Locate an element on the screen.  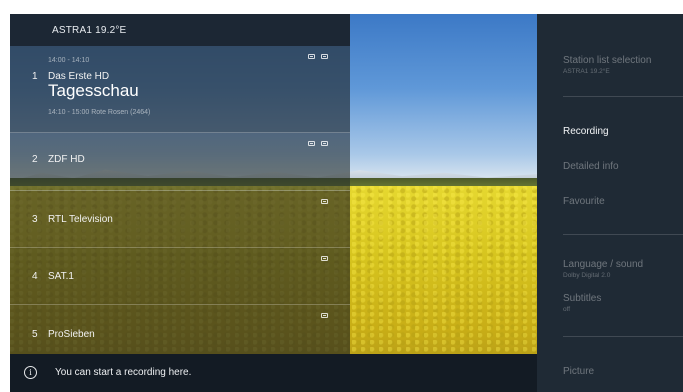
menu-detailed-info: Detailed info is located at coordinates (591, 166).